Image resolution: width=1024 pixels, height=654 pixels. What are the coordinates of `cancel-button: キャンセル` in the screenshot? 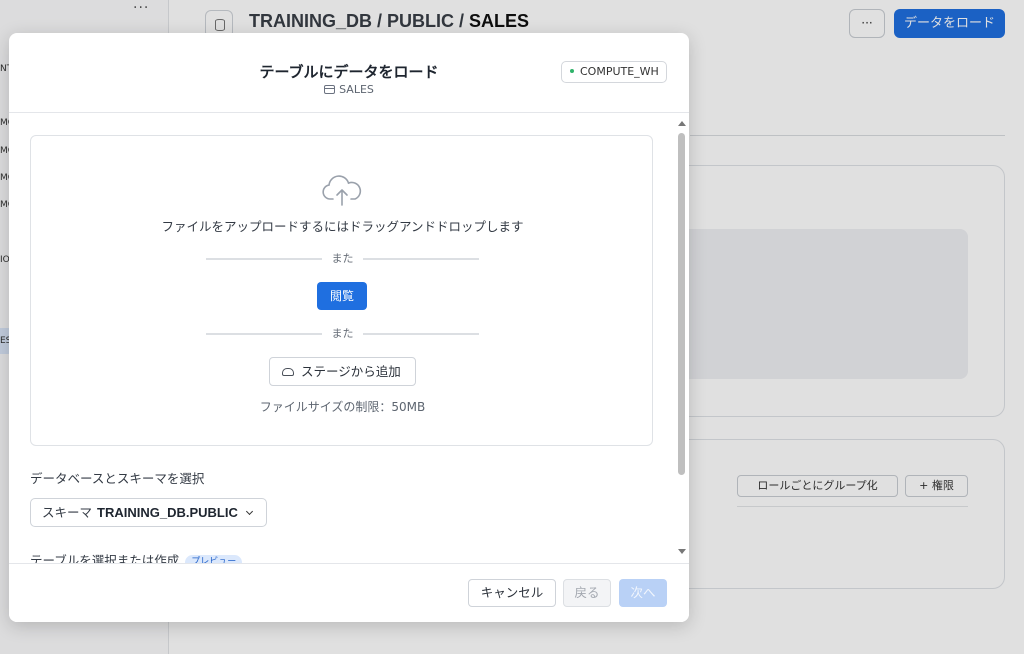 It's located at (512, 593).